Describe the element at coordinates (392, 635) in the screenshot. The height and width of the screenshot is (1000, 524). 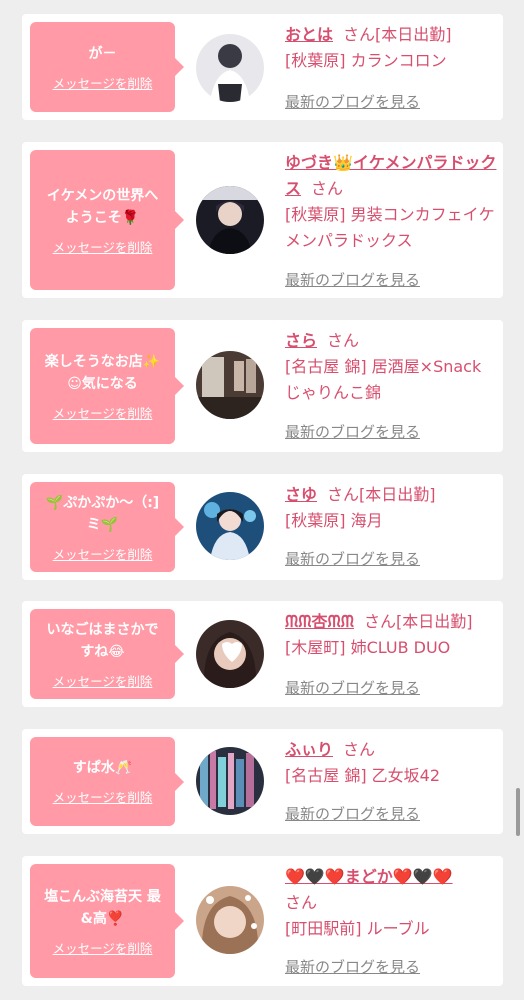
I see `cast-info: ᙏᙏ杏ᙏᙏ さん[本日出勤] [木屋町] 姉CLUB DUO` at that location.